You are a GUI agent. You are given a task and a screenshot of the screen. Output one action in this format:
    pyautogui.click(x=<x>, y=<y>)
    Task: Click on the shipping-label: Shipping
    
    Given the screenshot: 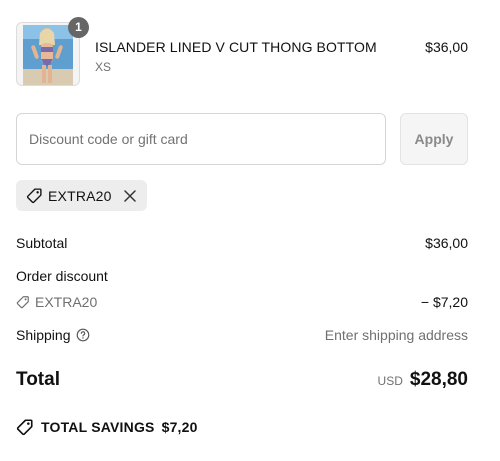 What is the action you would take?
    pyautogui.click(x=43, y=335)
    